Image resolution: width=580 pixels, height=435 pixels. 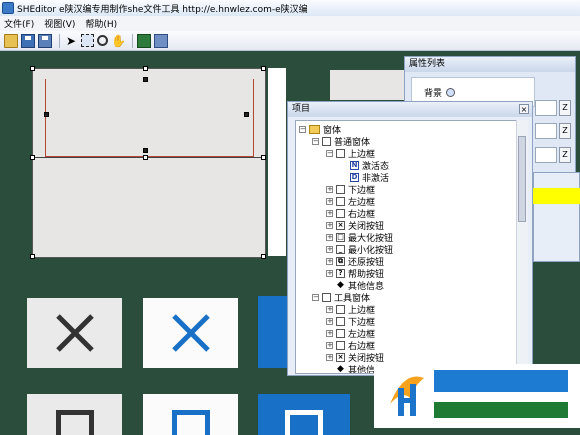 I want to click on app-icon, so click(x=8, y=8).